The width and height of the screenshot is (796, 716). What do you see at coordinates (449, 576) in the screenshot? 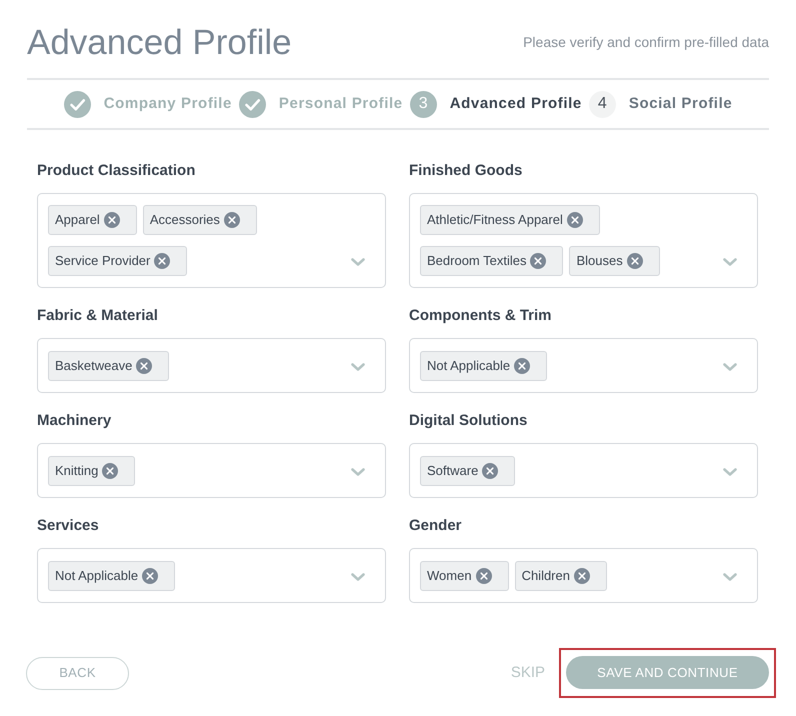
I see `tag-label: Women` at bounding box center [449, 576].